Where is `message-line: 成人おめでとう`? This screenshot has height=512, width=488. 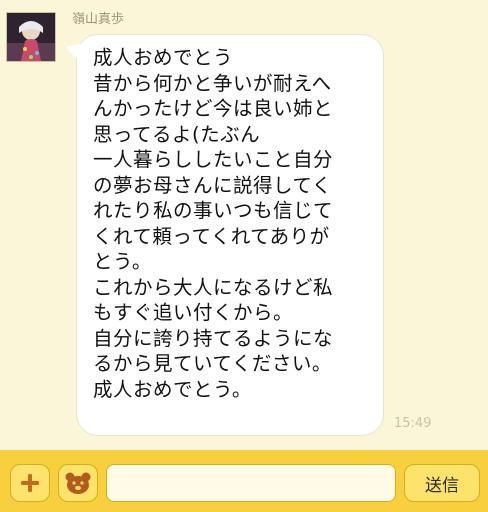
message-line: 成人おめでとう is located at coordinates (163, 57).